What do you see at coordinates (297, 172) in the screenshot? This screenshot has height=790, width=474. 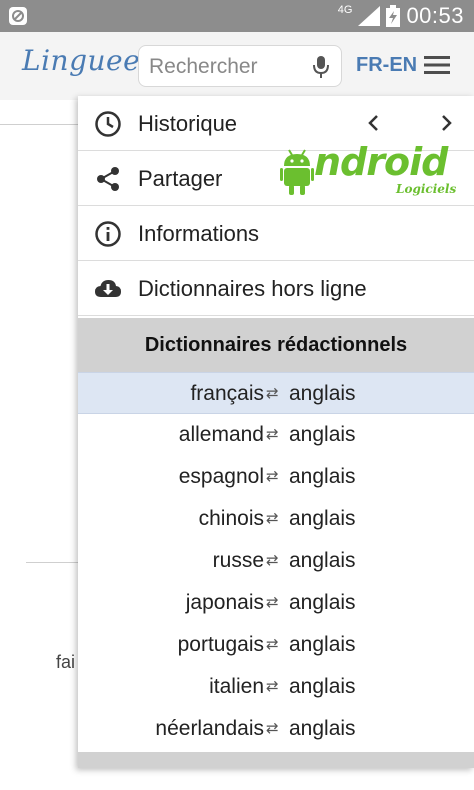 I see `android-robot-icon` at bounding box center [297, 172].